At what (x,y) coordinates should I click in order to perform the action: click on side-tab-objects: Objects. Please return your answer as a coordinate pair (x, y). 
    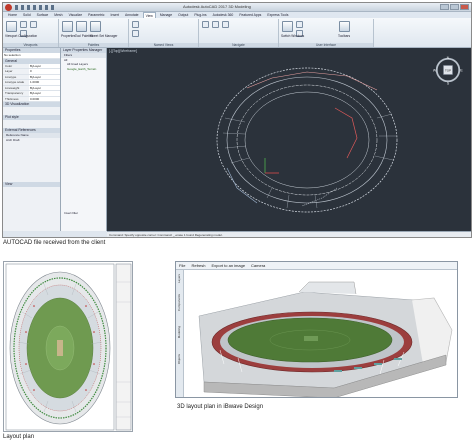
    Looking at the image, I should click on (180, 359).